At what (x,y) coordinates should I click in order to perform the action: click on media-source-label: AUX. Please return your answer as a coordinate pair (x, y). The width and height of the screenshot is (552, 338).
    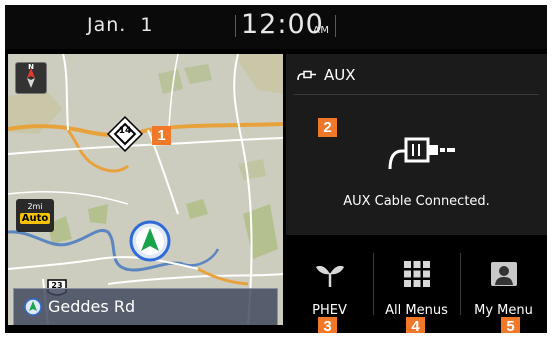
    Looking at the image, I should click on (340, 75).